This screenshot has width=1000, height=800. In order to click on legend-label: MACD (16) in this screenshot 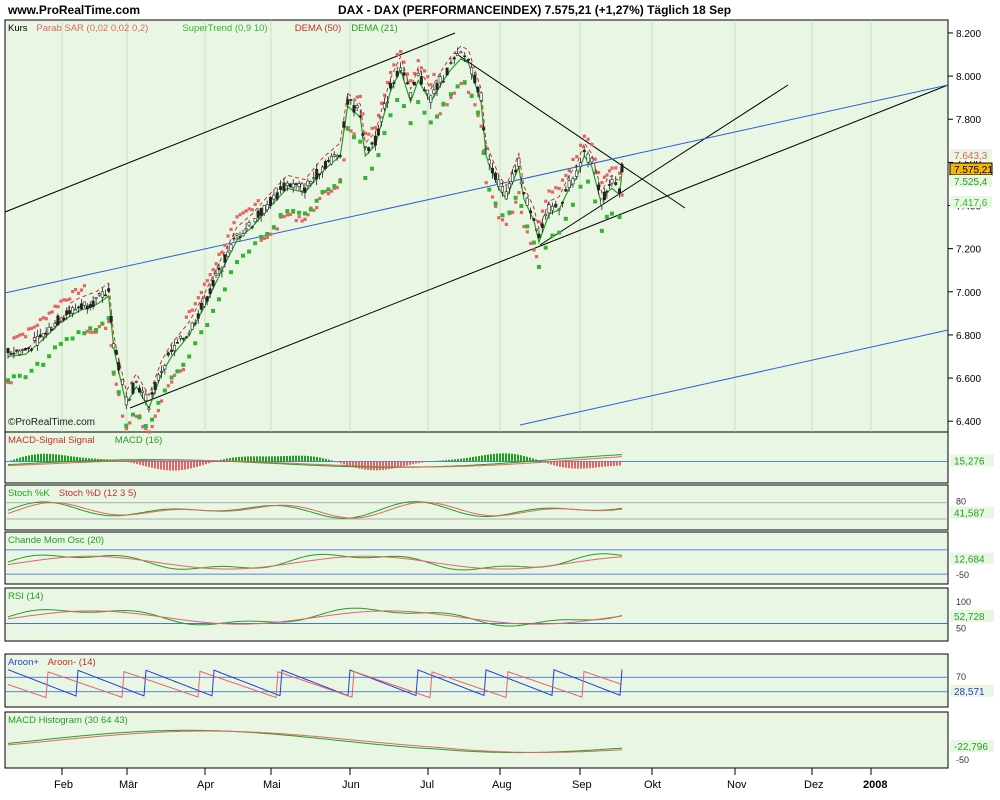, I will do `click(139, 440)`.